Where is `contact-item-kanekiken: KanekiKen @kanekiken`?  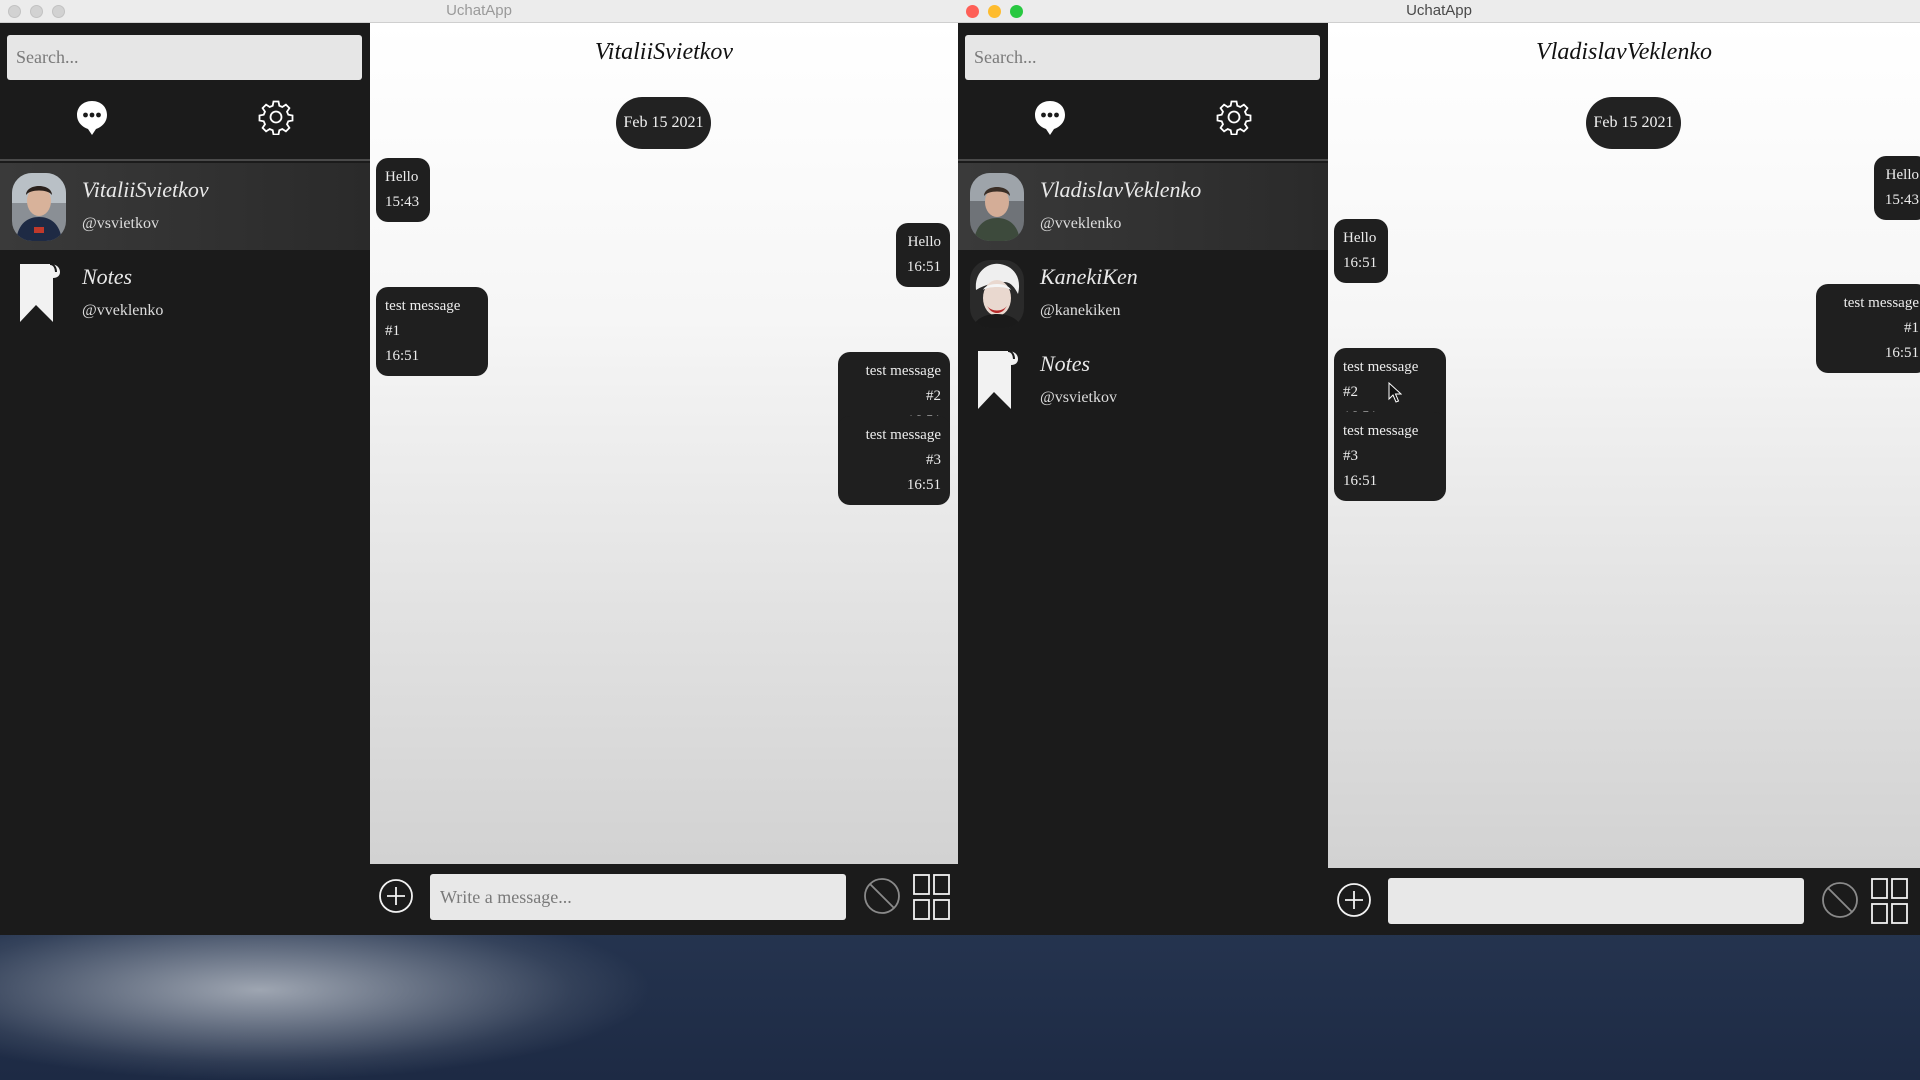
contact-item-kanekiken: KanekiKen @kanekiken is located at coordinates (1143, 293).